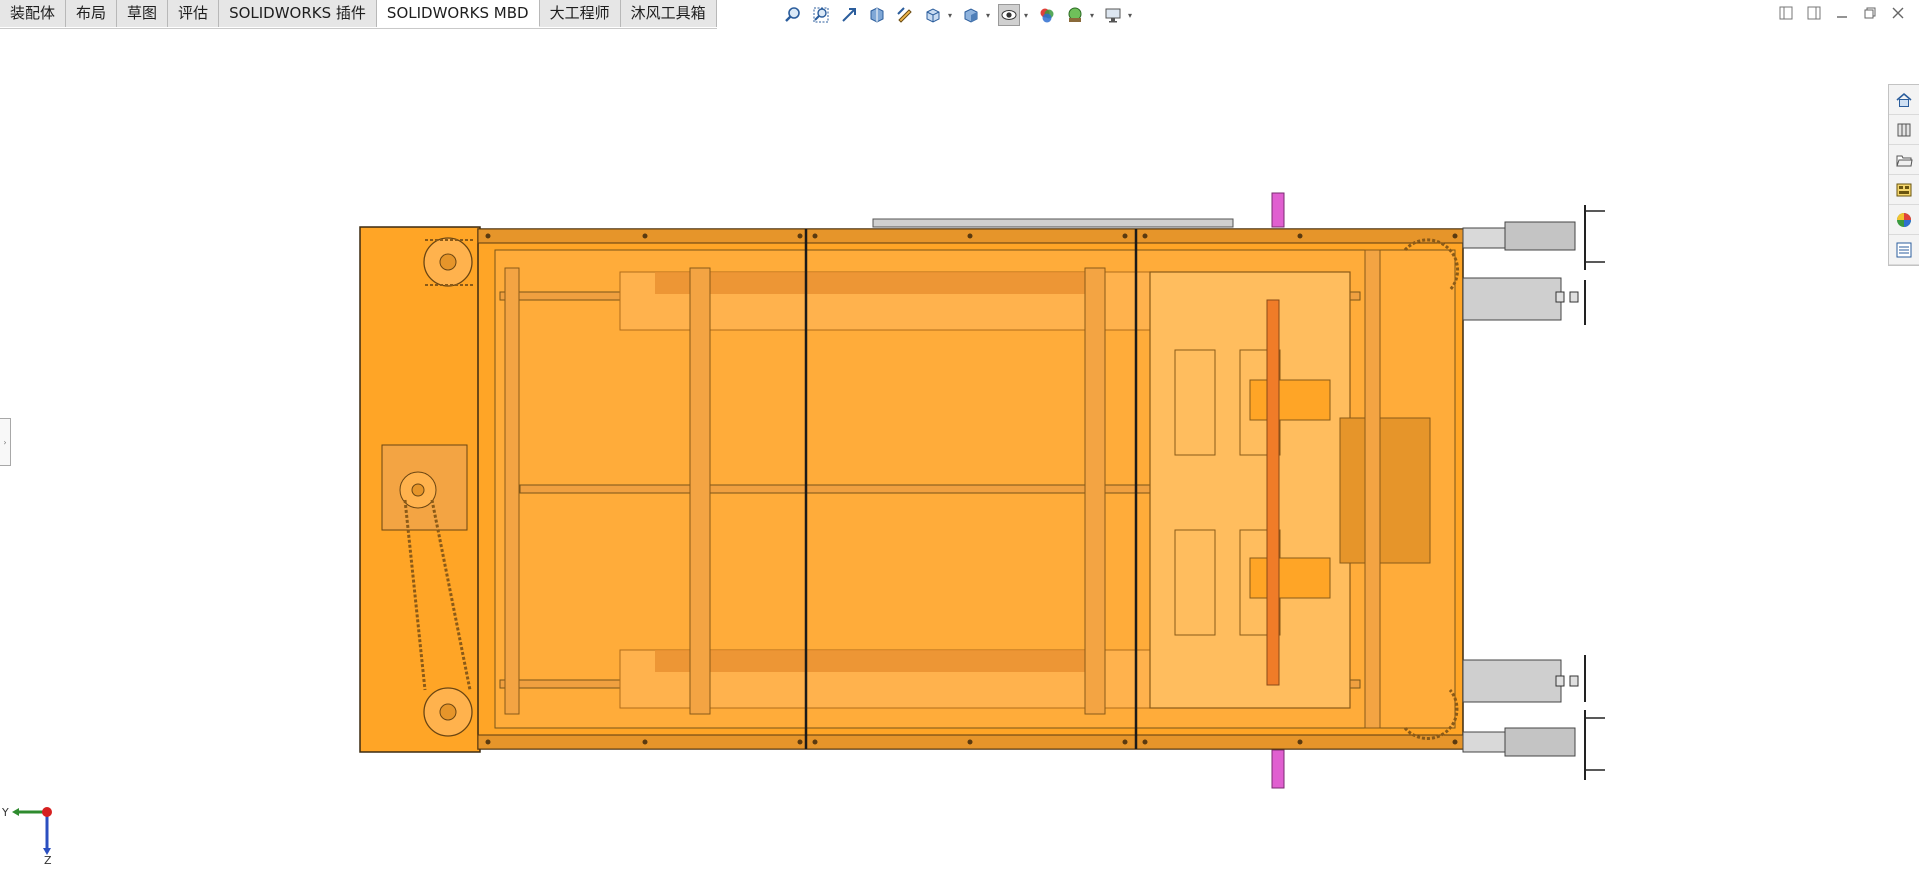  Describe the element at coordinates (1898, 13) in the screenshot. I see `close-icon` at that location.